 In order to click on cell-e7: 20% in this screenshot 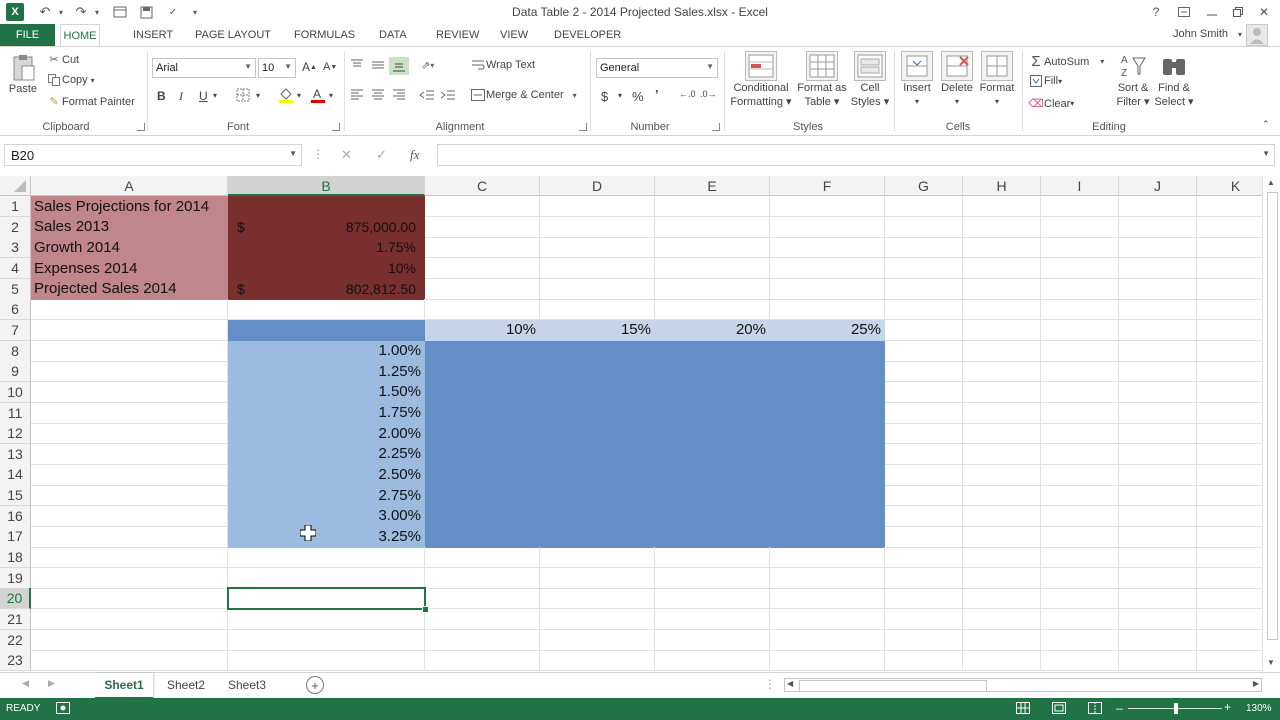, I will do `click(712, 330)`.